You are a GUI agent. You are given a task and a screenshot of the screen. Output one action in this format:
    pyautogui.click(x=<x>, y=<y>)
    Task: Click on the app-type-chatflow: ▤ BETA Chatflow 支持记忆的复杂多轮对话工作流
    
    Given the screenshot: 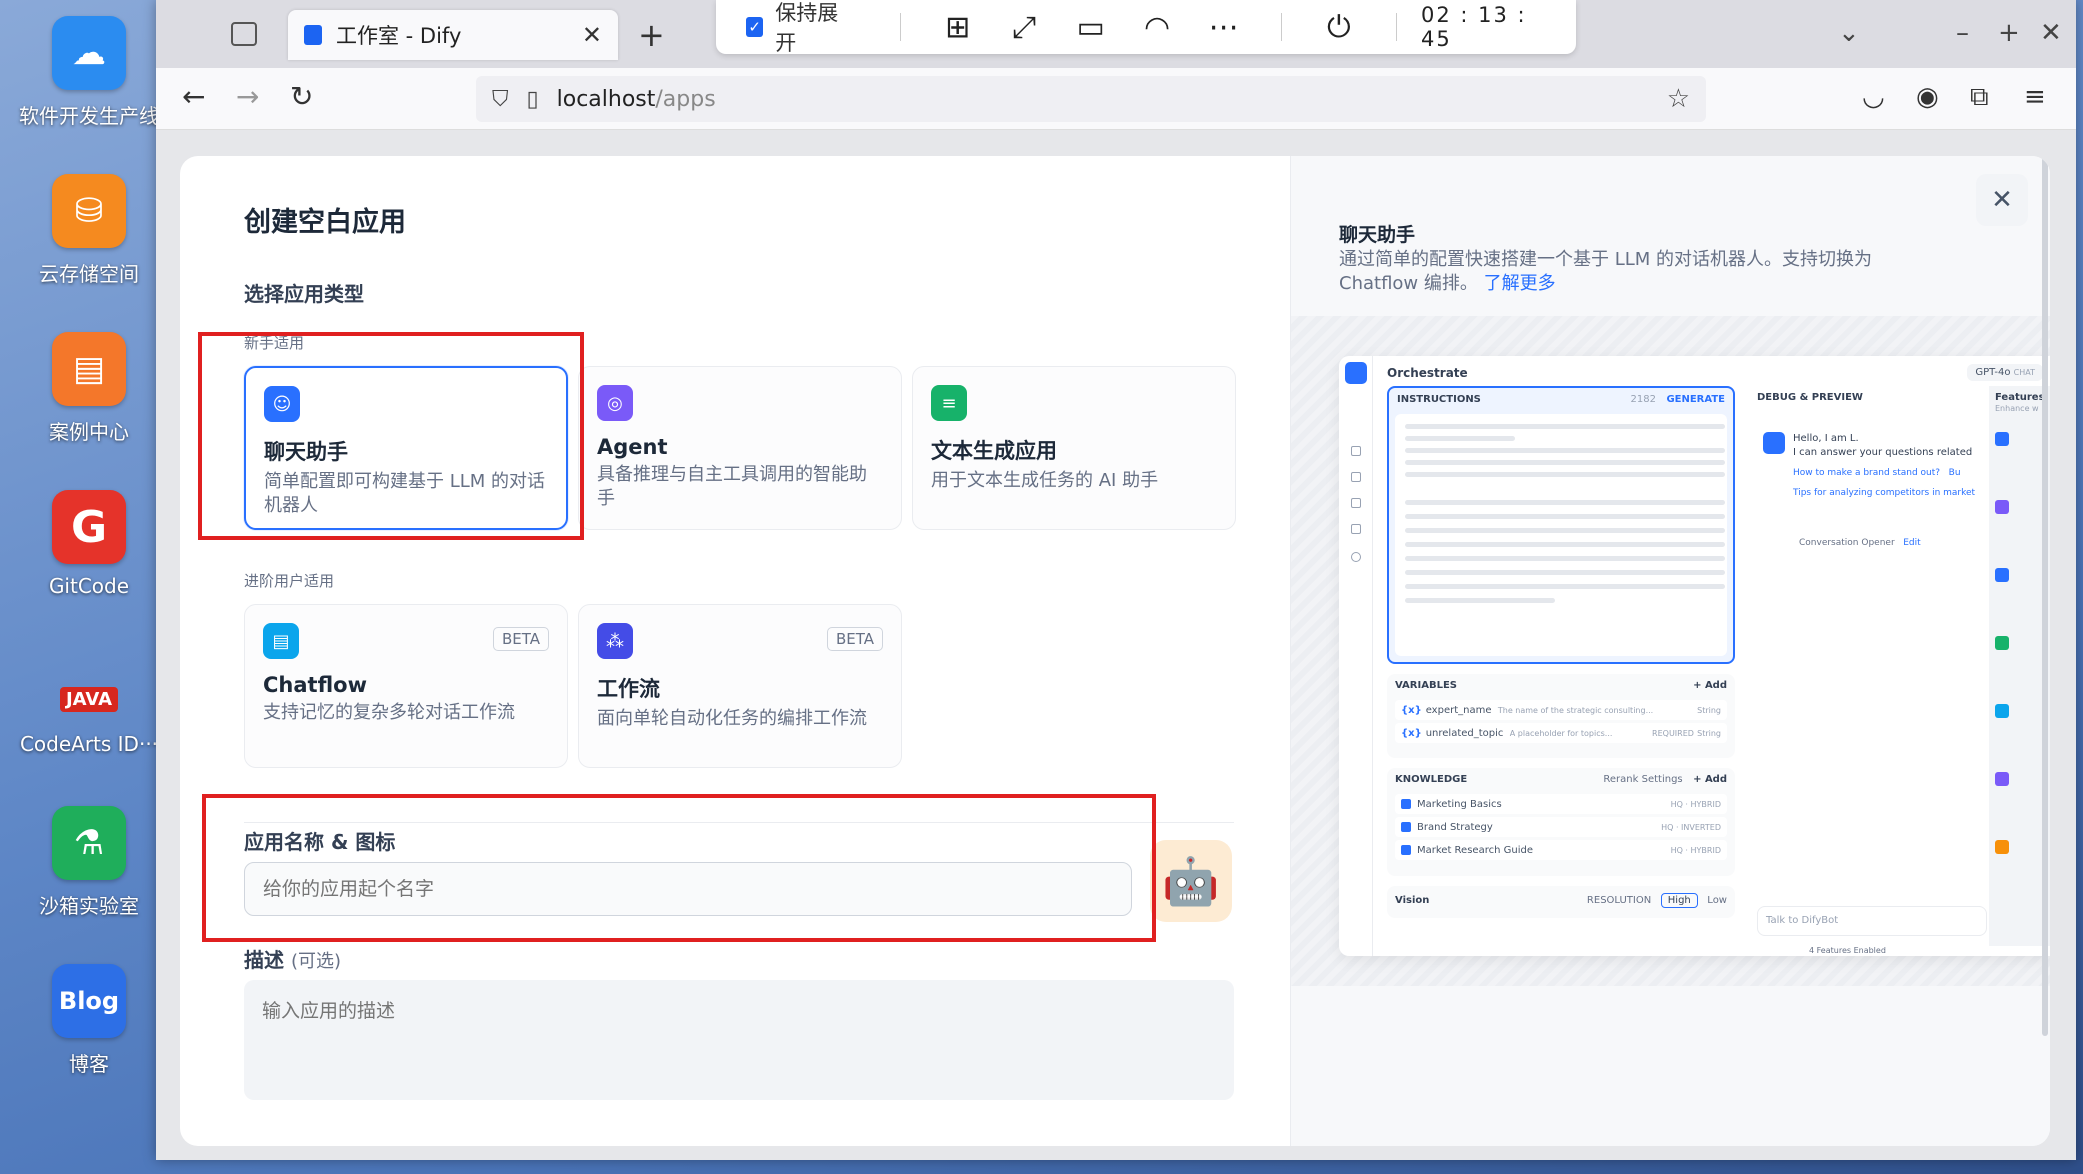 What is the action you would take?
    pyautogui.click(x=406, y=686)
    